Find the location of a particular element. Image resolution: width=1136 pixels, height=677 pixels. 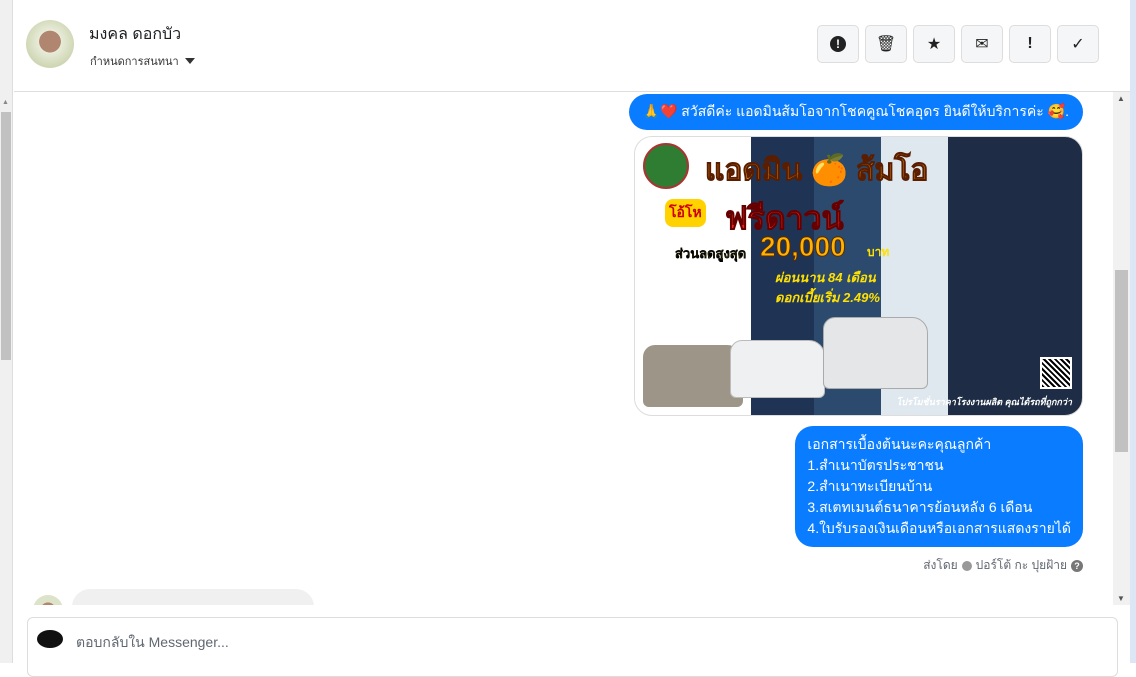

star-button: ★ is located at coordinates (934, 44).